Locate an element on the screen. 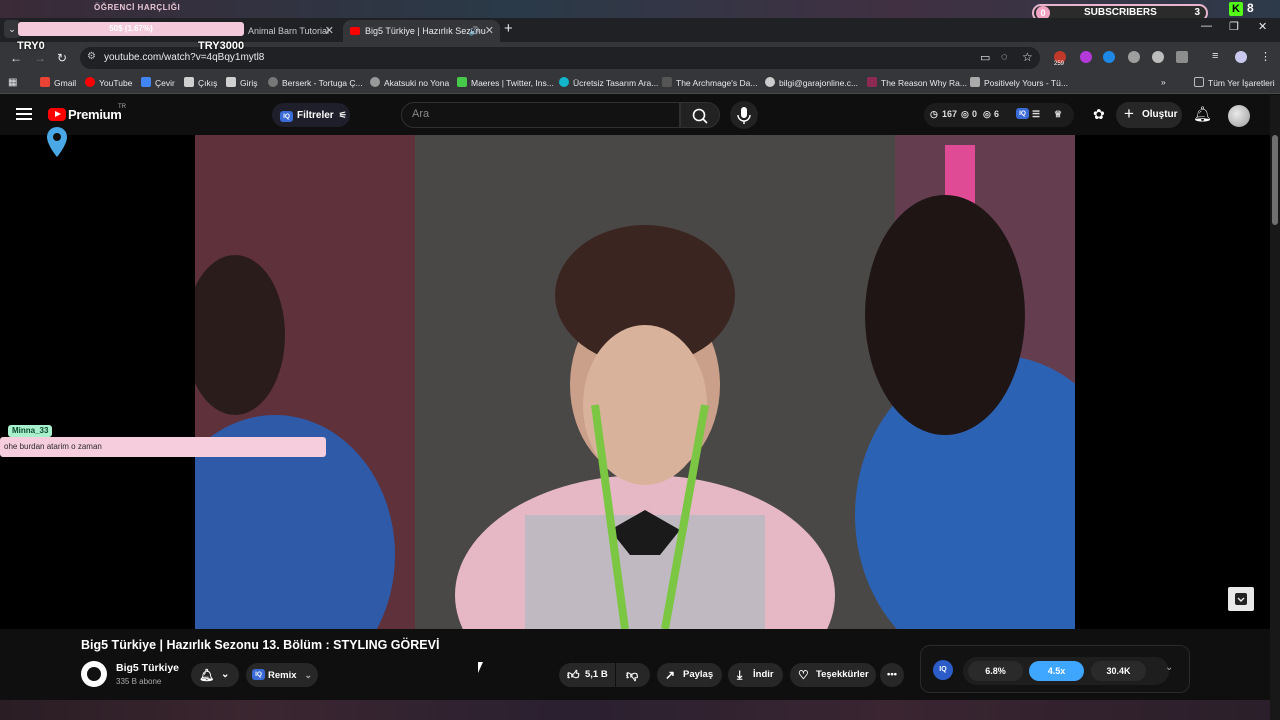  extensions-puzzle-icon is located at coordinates (1182, 57).